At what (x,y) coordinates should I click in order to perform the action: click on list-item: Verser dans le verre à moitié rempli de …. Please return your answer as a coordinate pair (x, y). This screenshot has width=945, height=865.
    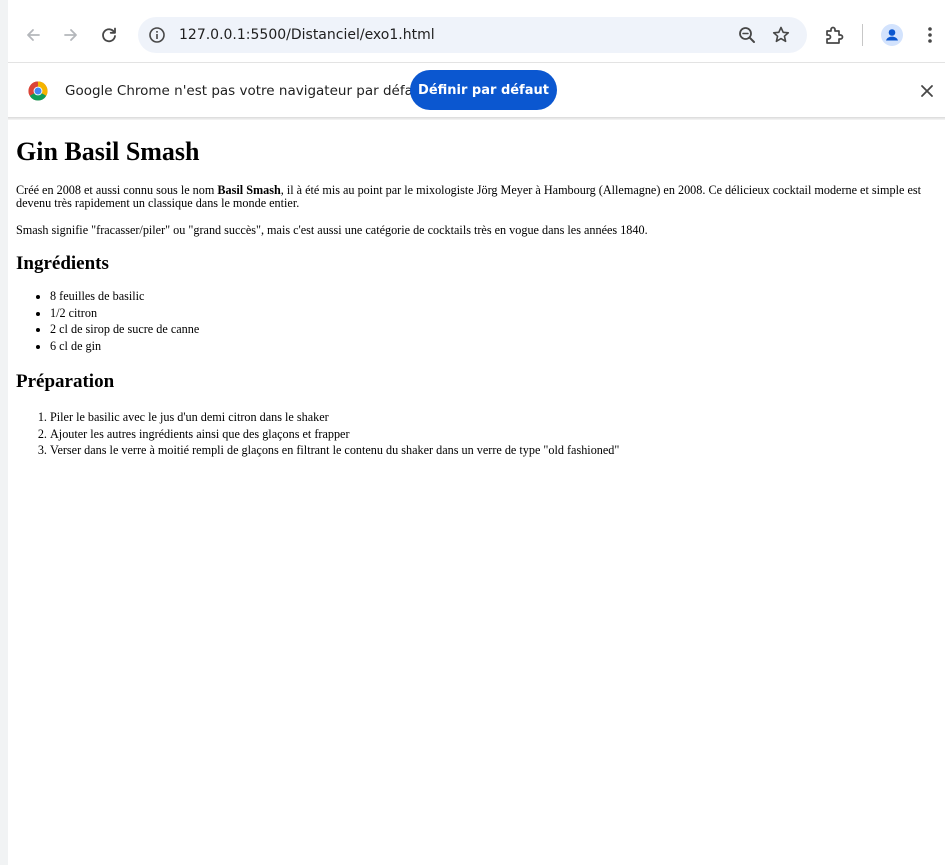
    Looking at the image, I should click on (490, 450).